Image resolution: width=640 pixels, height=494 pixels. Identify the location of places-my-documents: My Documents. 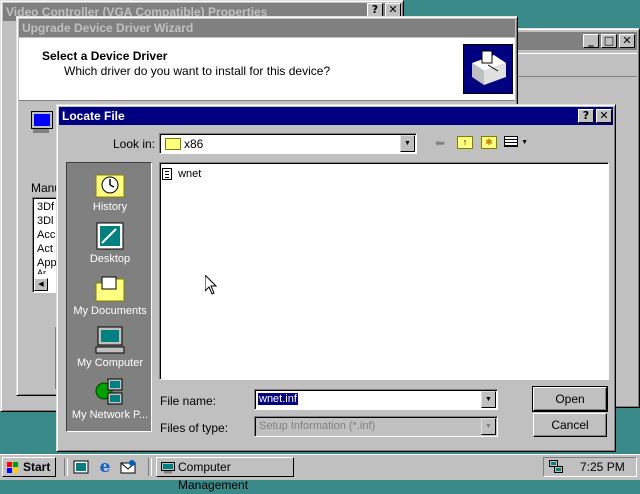
(110, 295).